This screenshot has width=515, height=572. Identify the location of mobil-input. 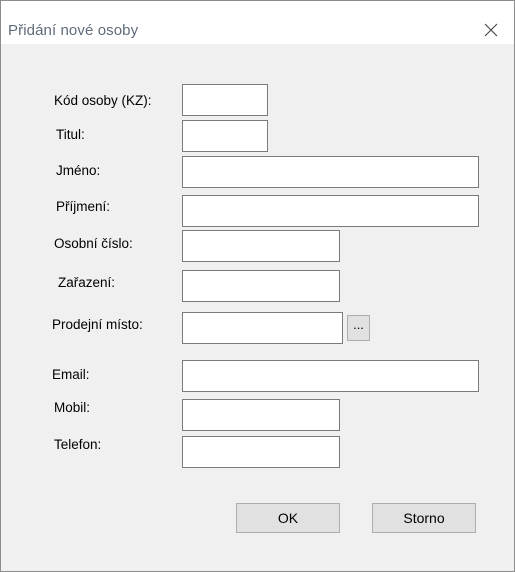
(261, 415).